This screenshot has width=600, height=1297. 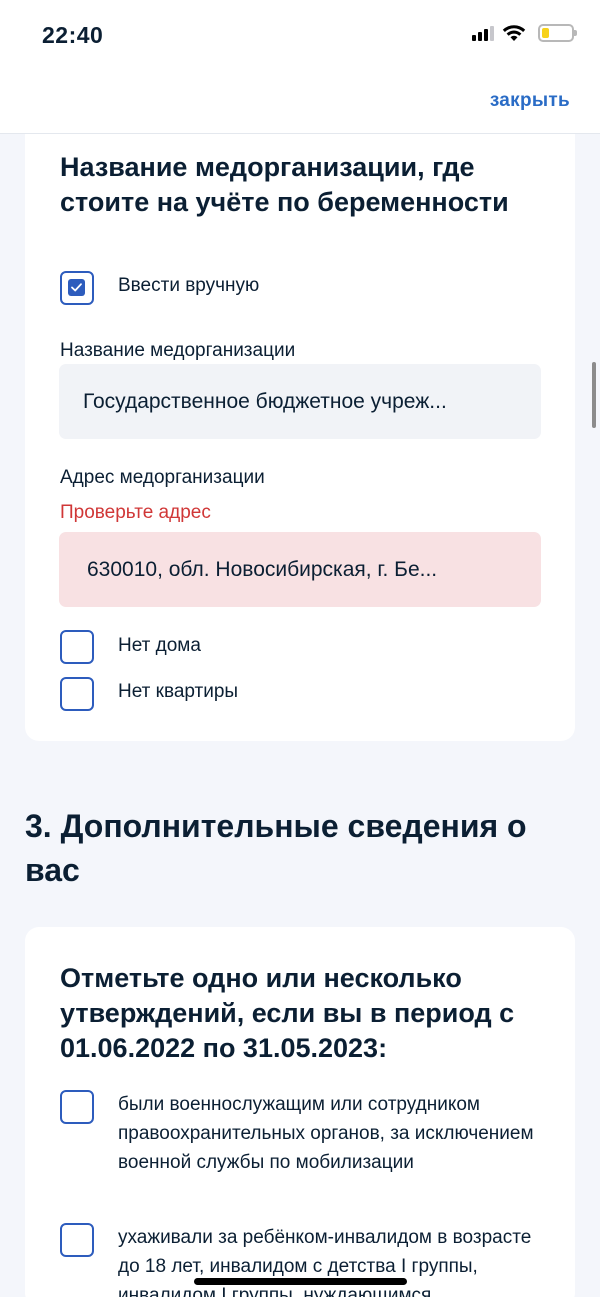 What do you see at coordinates (189, 285) in the screenshot?
I see `manual-entry-label: Ввести вручную` at bounding box center [189, 285].